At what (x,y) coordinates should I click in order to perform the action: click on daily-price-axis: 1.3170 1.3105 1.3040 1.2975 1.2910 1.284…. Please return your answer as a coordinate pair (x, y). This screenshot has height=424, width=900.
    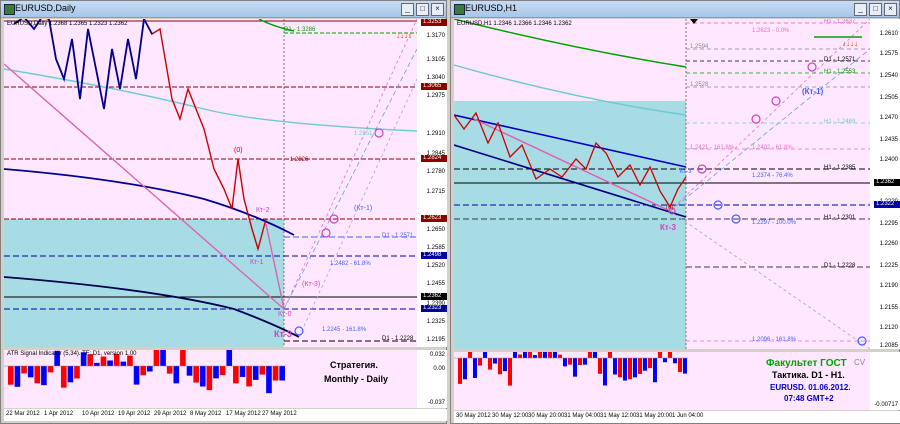
    Looking at the image, I should click on (432, 183).